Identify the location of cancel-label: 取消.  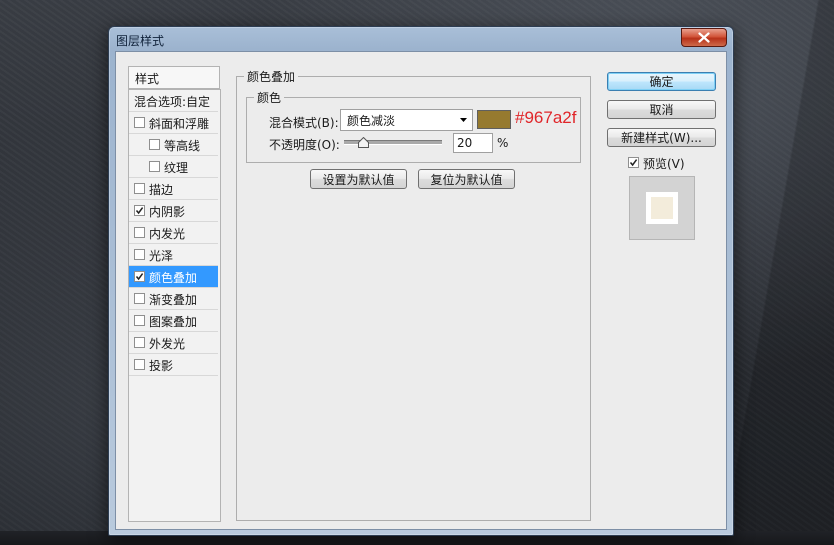
(661, 110).